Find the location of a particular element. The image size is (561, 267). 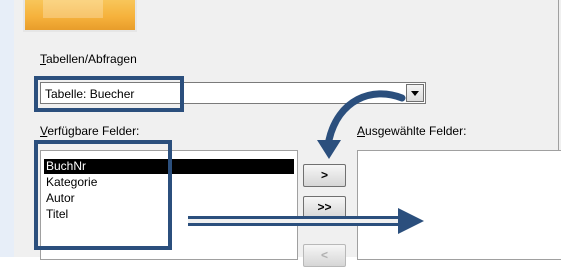

wizard-banner-image is located at coordinates (80, 16).